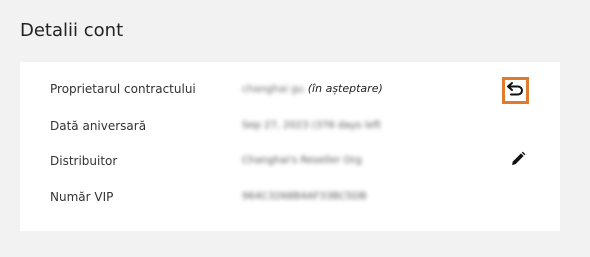 The width and height of the screenshot is (590, 257). What do you see at coordinates (304, 196) in the screenshot?
I see `vip-number-value: 964C3268B4AF33BC5DB` at bounding box center [304, 196].